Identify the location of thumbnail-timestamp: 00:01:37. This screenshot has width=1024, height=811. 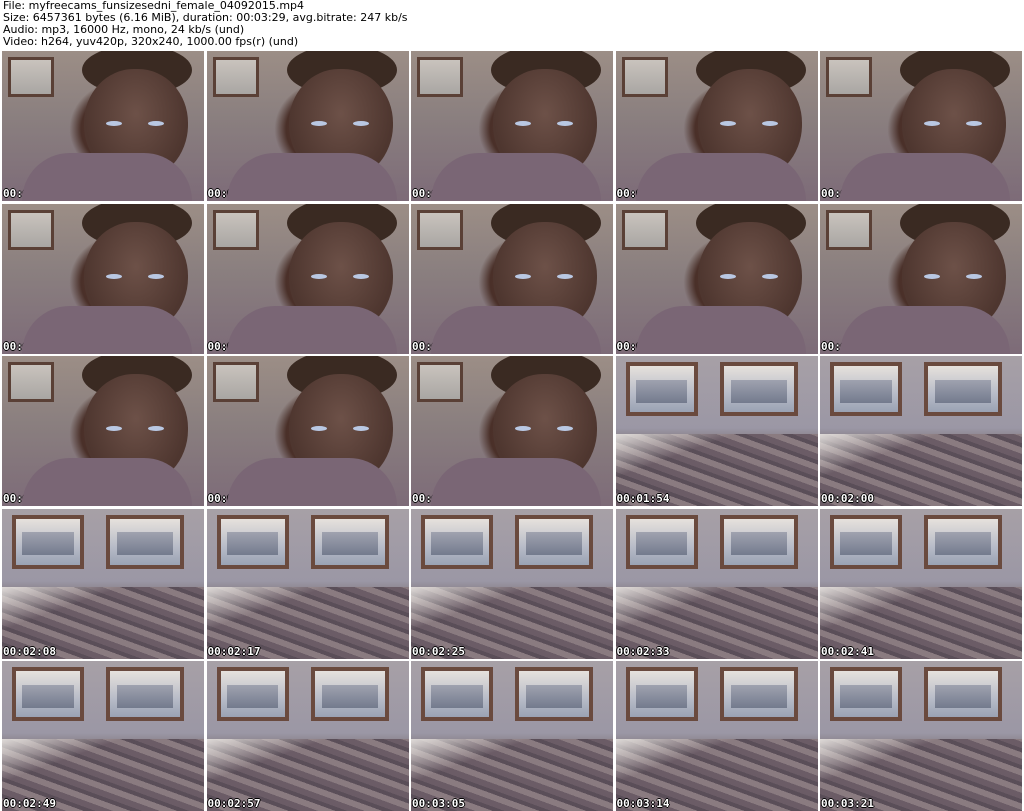
(234, 498).